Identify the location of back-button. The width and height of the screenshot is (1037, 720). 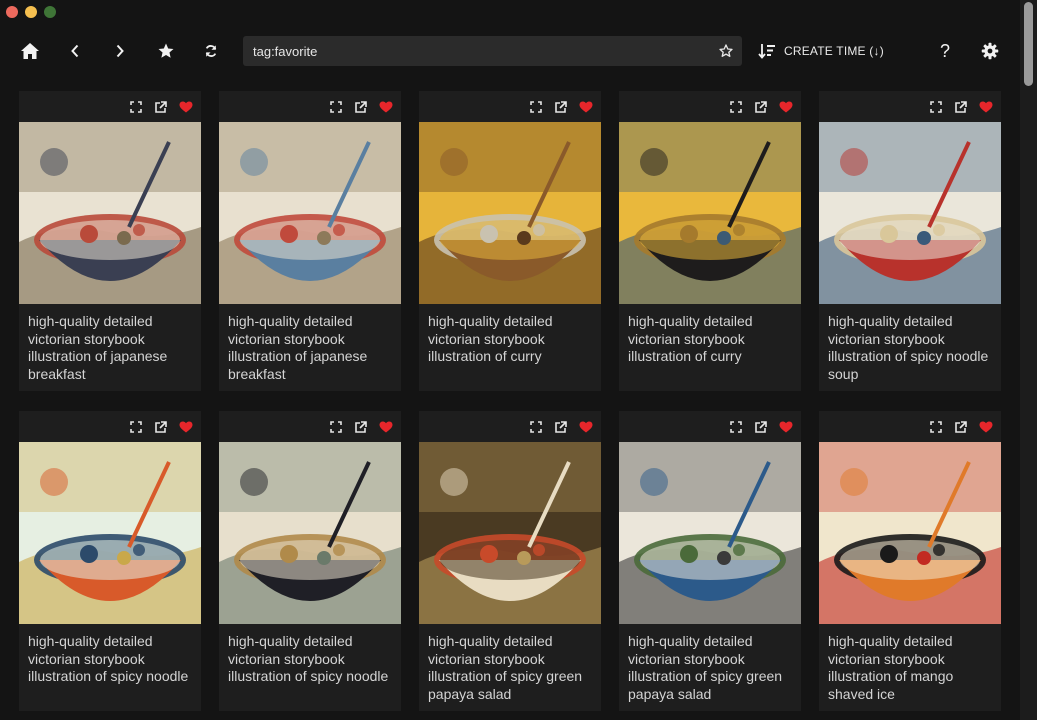
(75, 51).